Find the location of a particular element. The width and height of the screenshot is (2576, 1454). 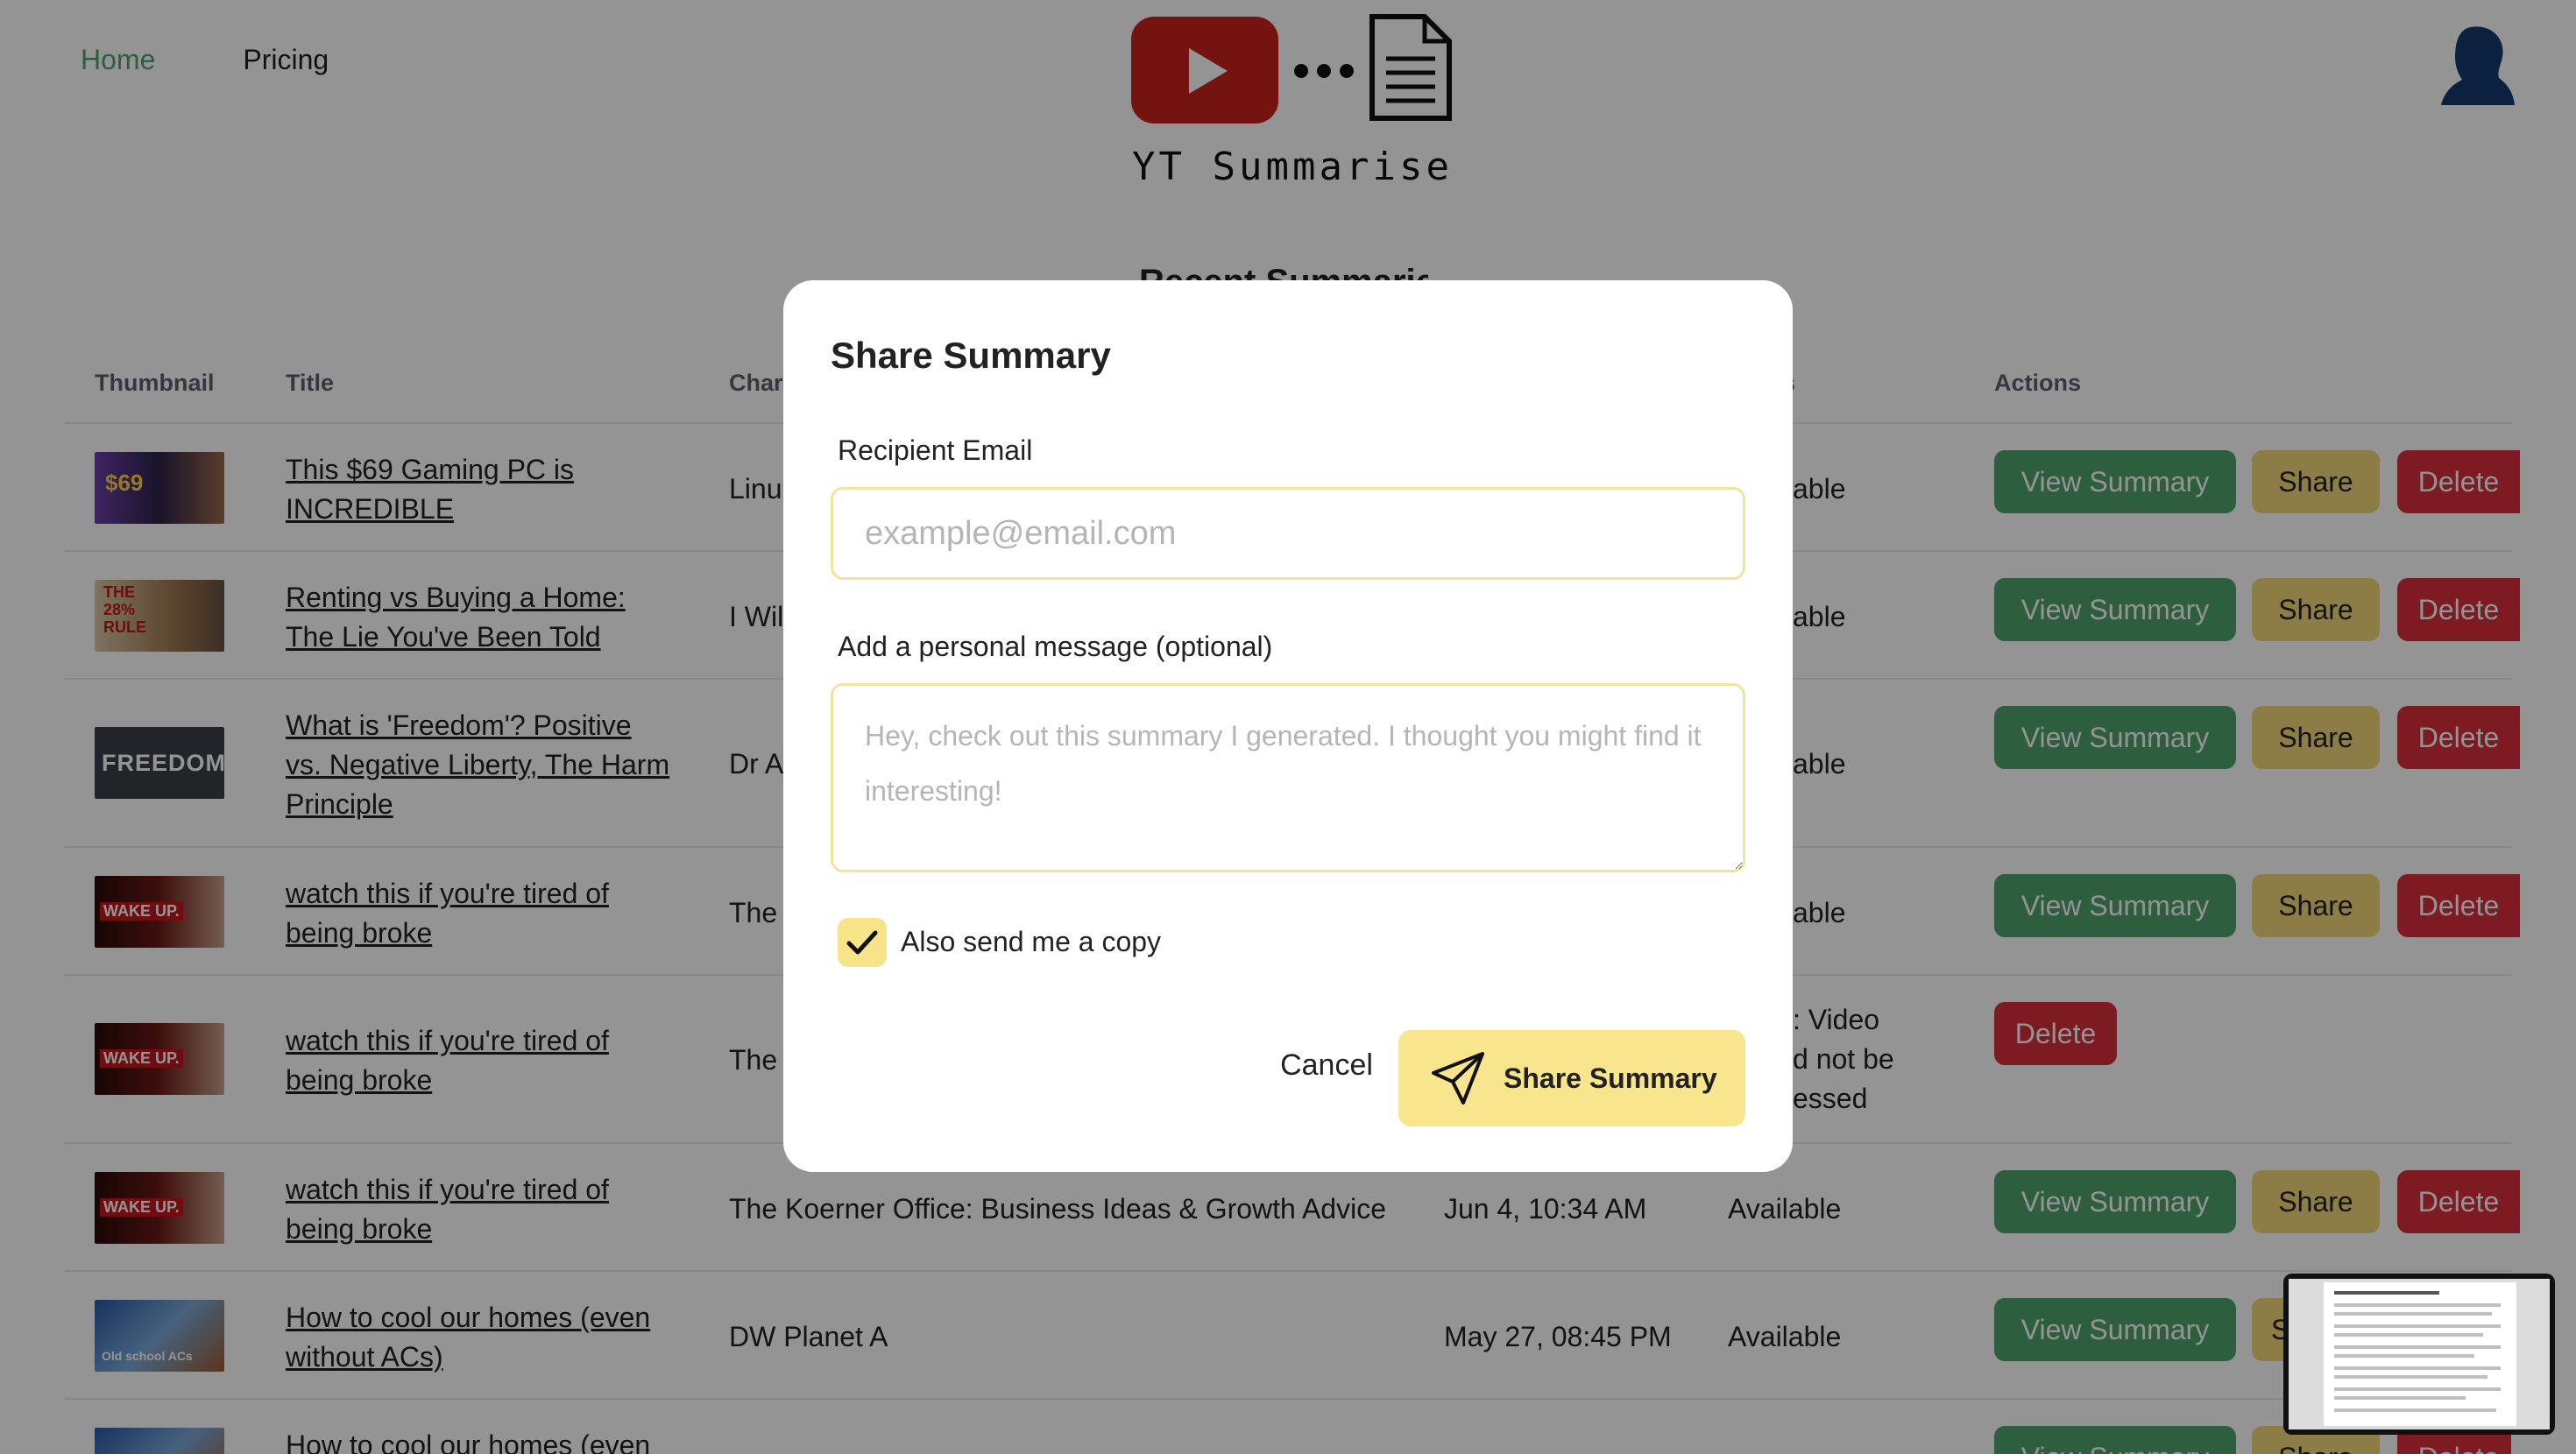

modal-title: Share Summary is located at coordinates (971, 355).